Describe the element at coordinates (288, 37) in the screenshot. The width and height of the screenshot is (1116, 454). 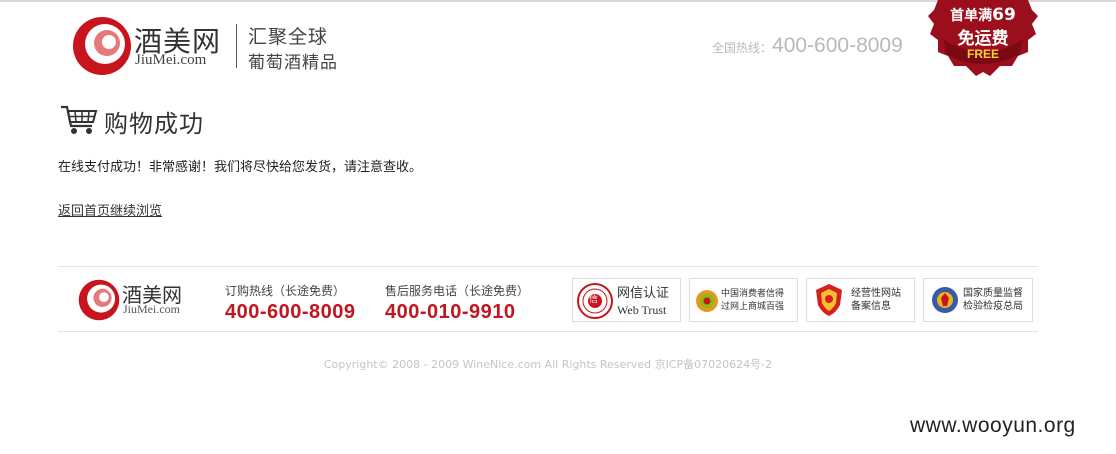
I see `slogan-line1: 汇聚全球` at that location.